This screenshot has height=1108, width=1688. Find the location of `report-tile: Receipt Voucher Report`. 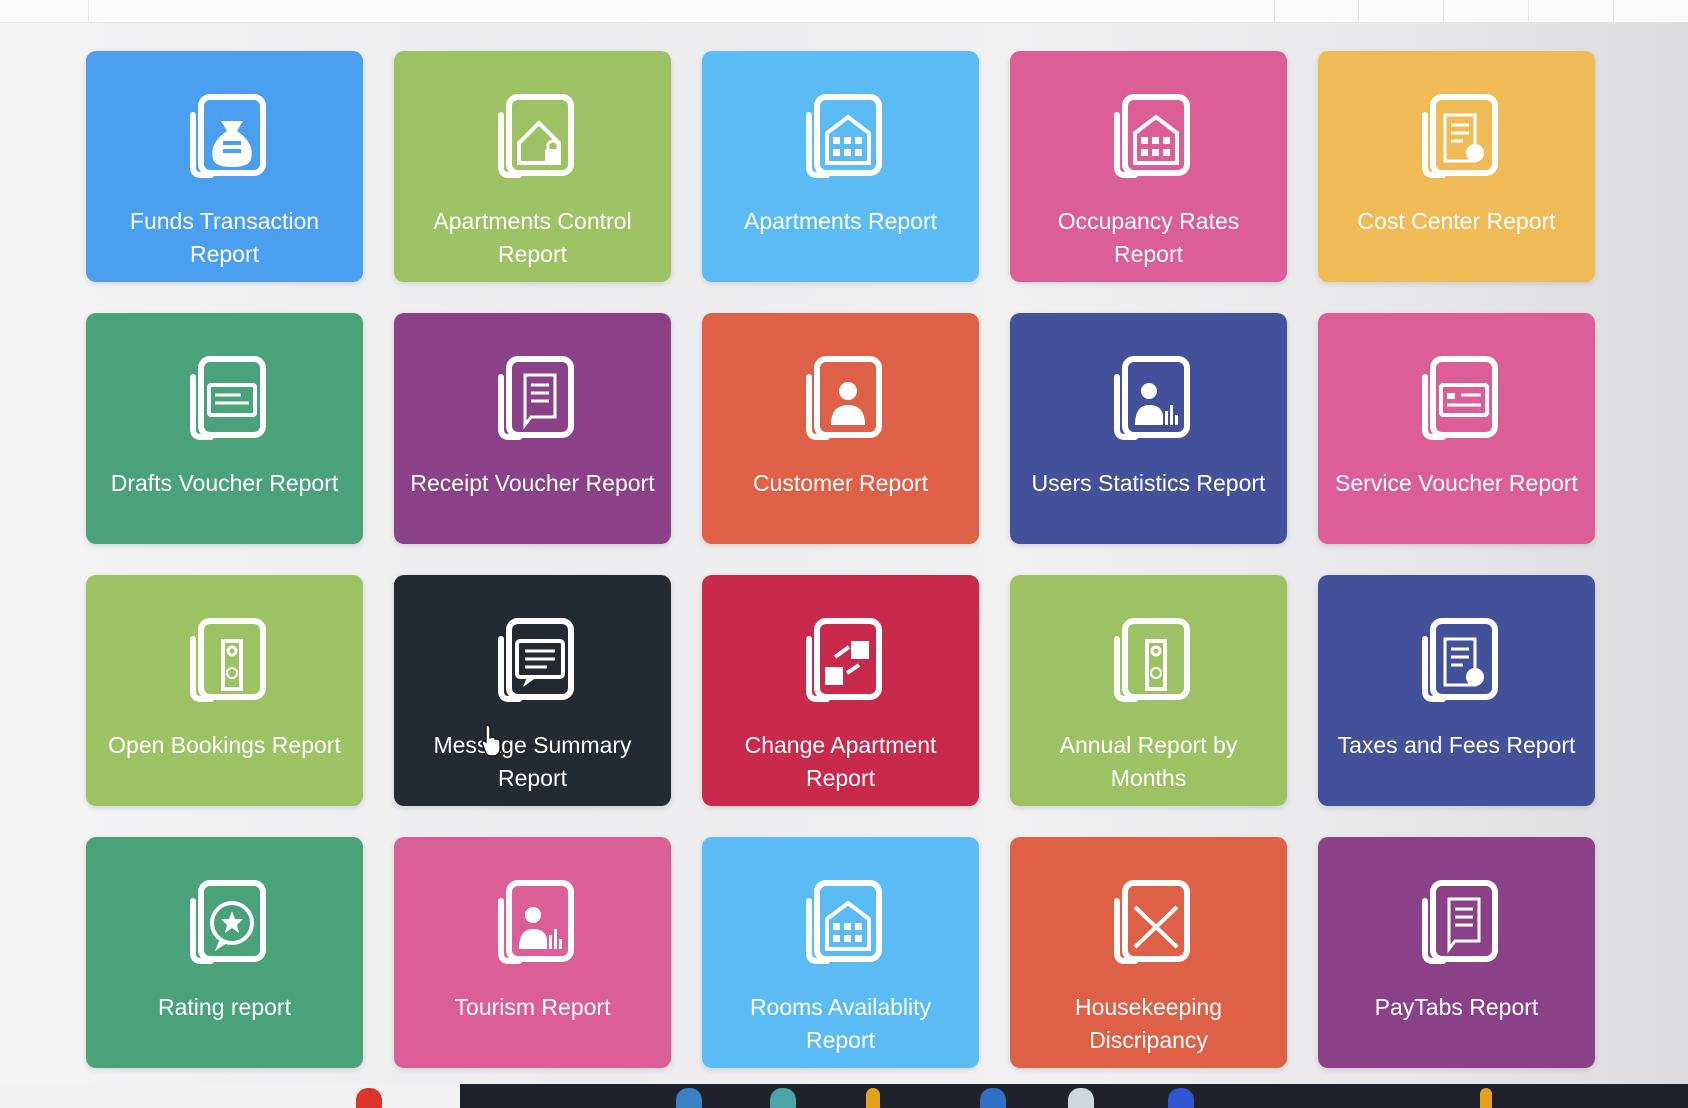

report-tile: Receipt Voucher Report is located at coordinates (532, 428).